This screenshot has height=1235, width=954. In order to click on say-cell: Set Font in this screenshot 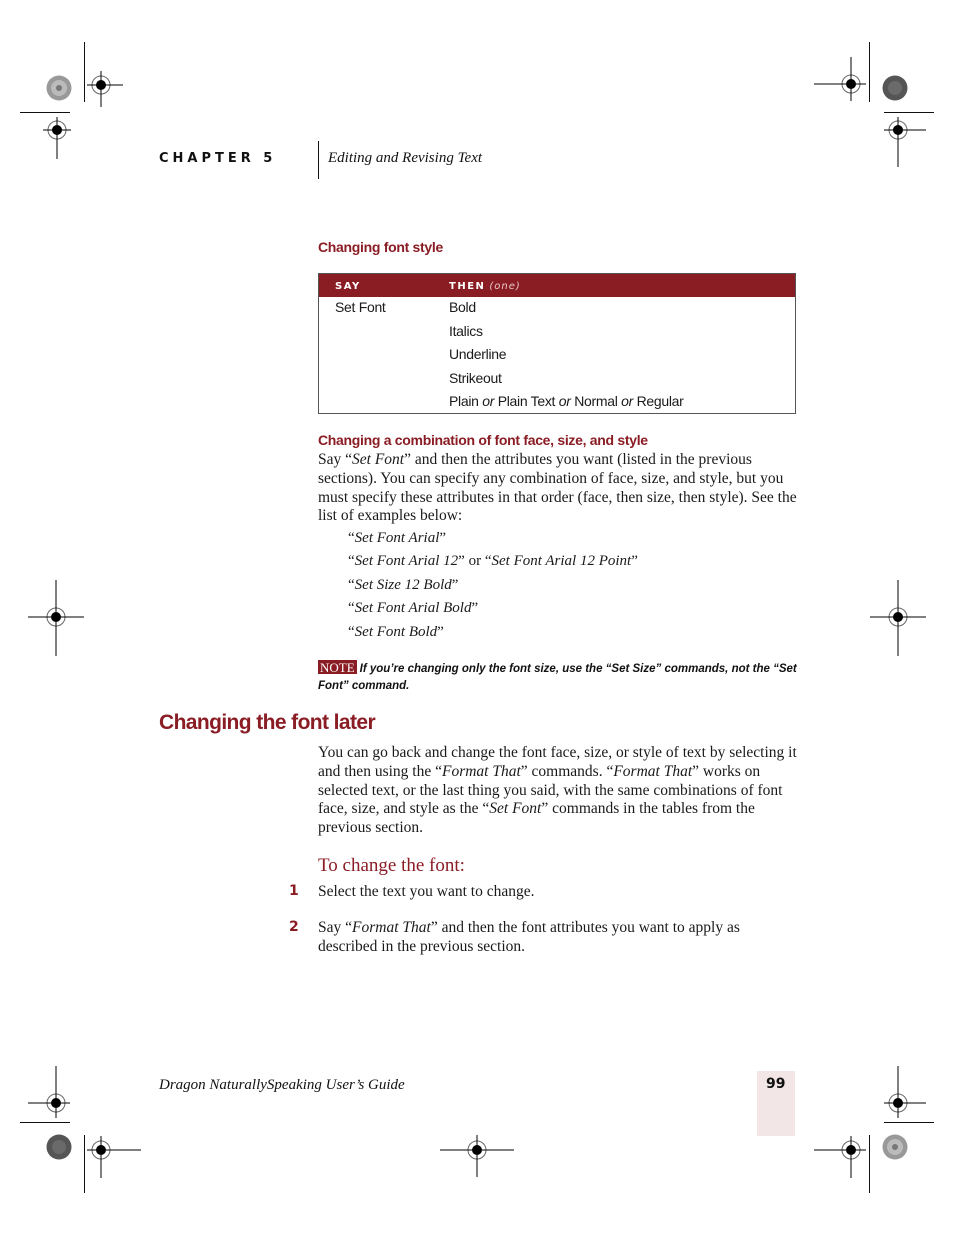, I will do `click(360, 307)`.